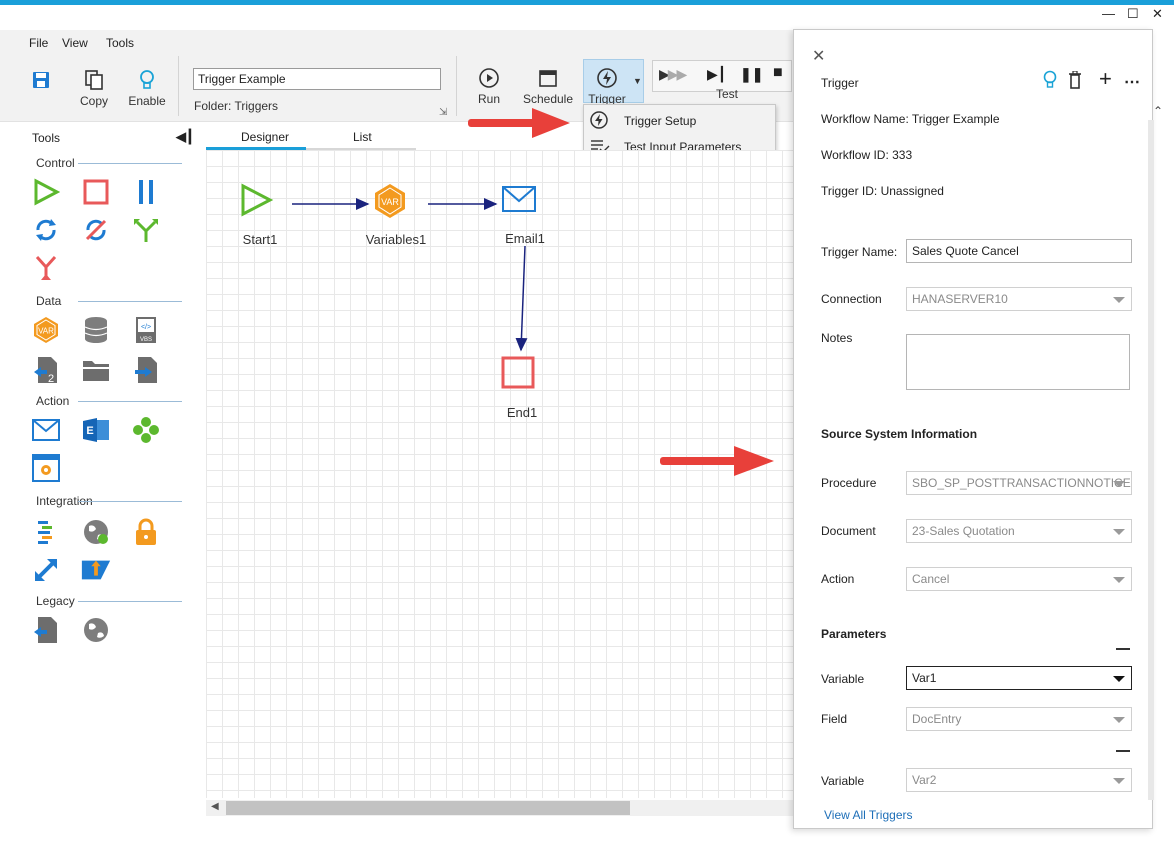 The width and height of the screenshot is (1174, 848). Describe the element at coordinates (1108, 13) in the screenshot. I see `minimize-icon: —` at that location.